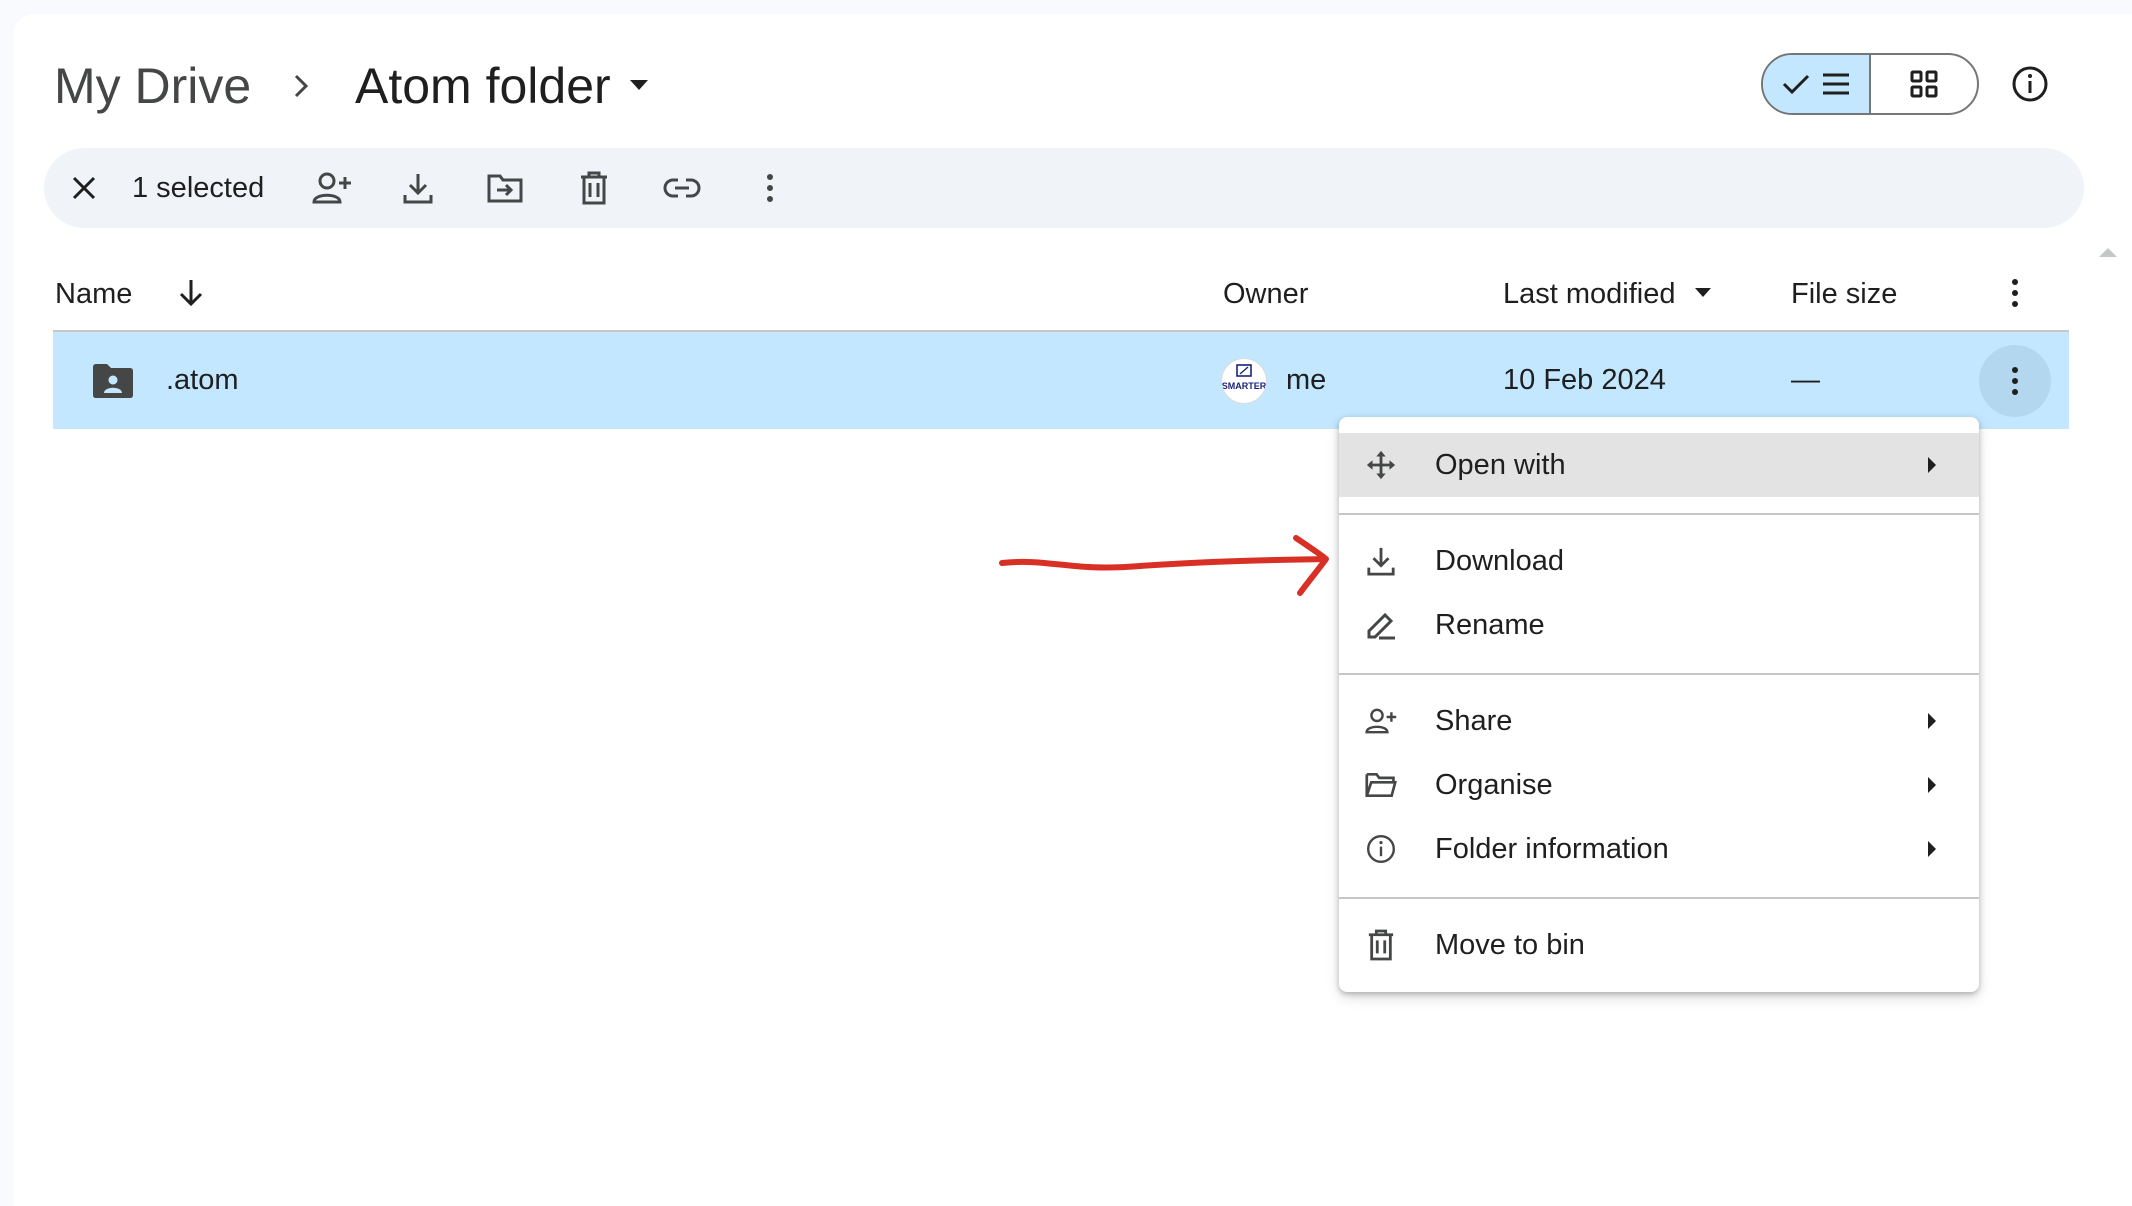 The image size is (2132, 1206). I want to click on move-to-bin-button, so click(594, 188).